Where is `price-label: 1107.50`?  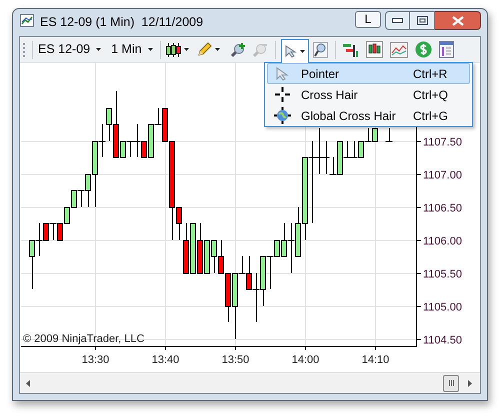 price-label: 1107.50 is located at coordinates (442, 142).